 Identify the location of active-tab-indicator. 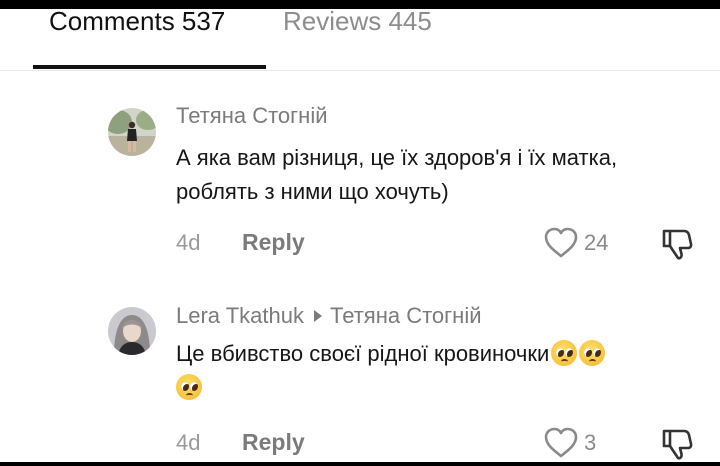
(149, 67).